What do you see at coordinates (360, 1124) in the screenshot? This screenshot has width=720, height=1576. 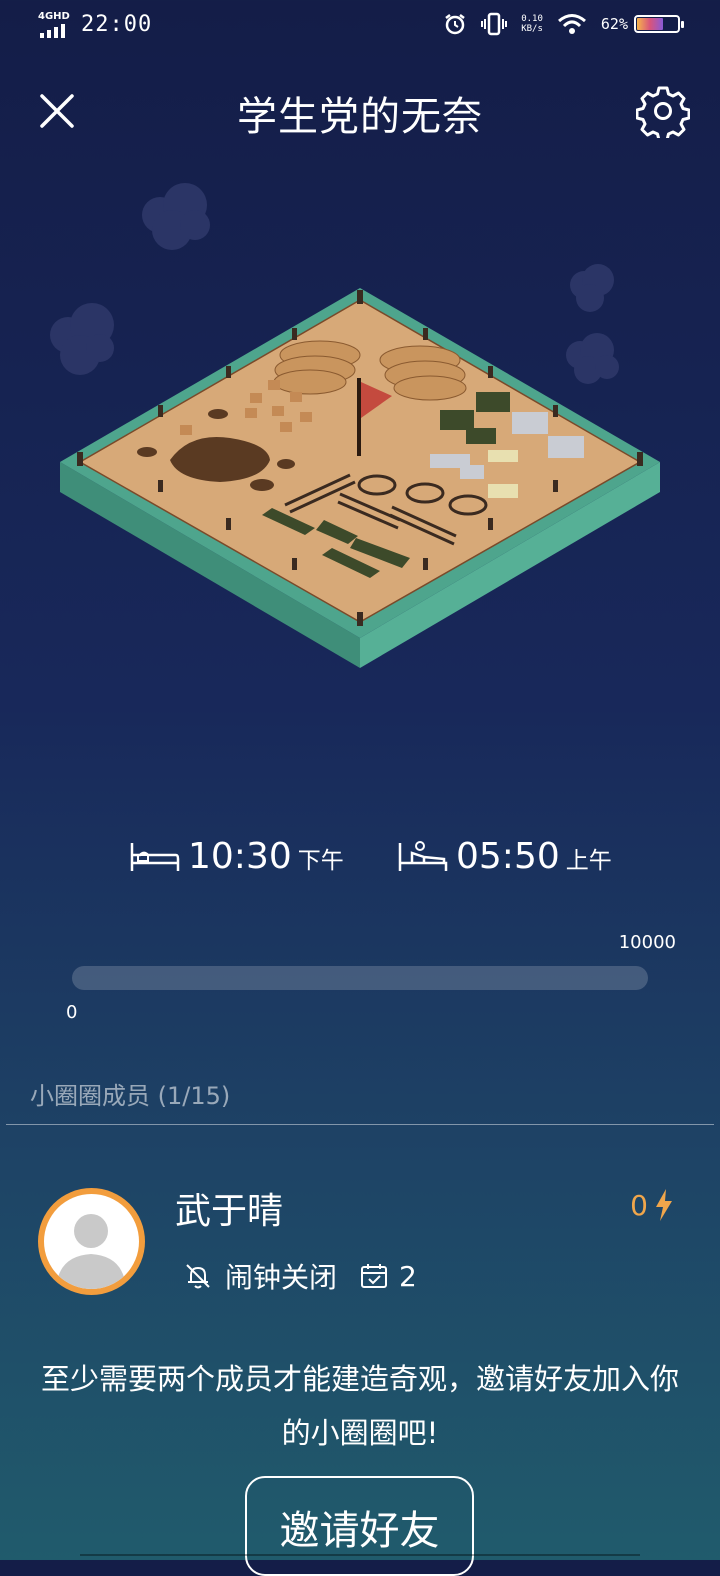 I see `divider` at bounding box center [360, 1124].